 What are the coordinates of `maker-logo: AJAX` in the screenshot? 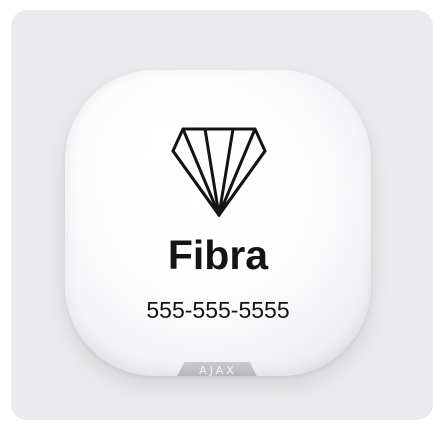 It's located at (218, 370).